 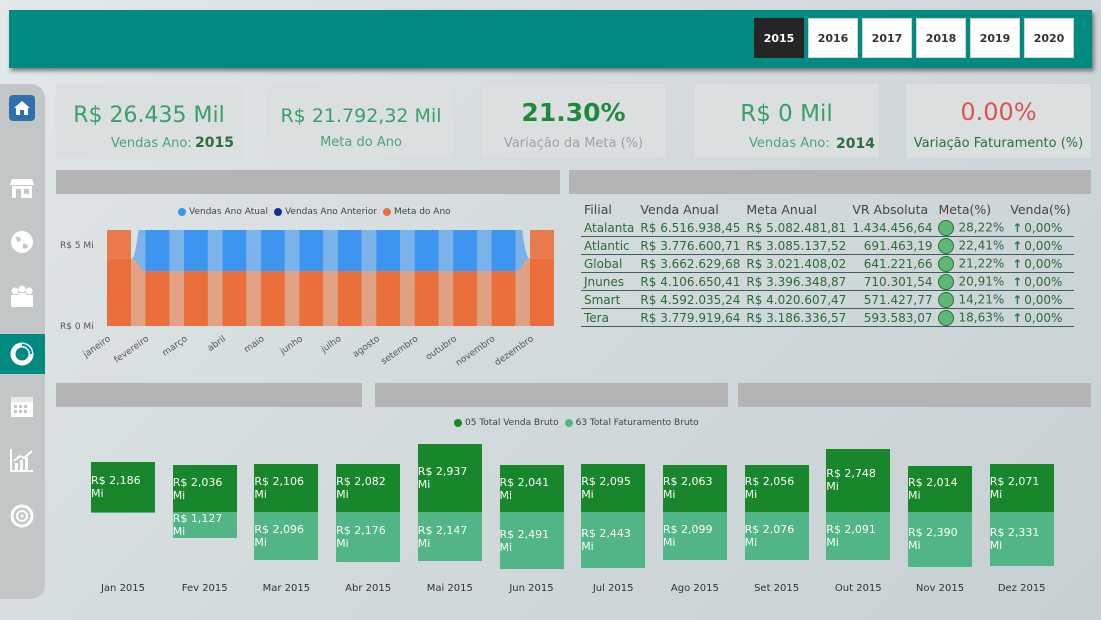 What do you see at coordinates (971, 228) in the screenshot?
I see `table-cell: 28,22%` at bounding box center [971, 228].